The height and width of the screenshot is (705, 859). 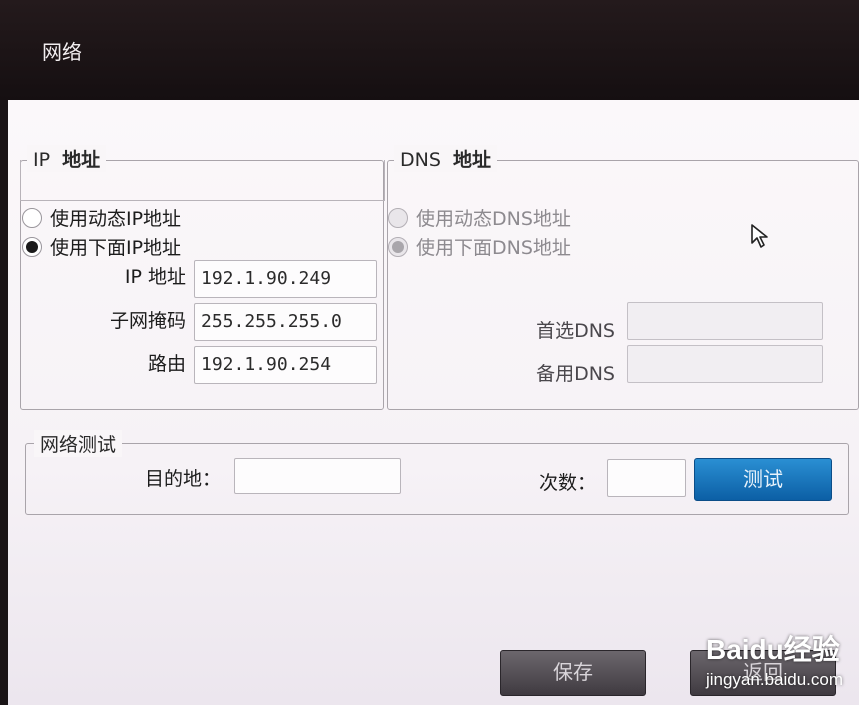 I want to click on ip-address-input: 192.1.90.249, so click(x=285, y=279).